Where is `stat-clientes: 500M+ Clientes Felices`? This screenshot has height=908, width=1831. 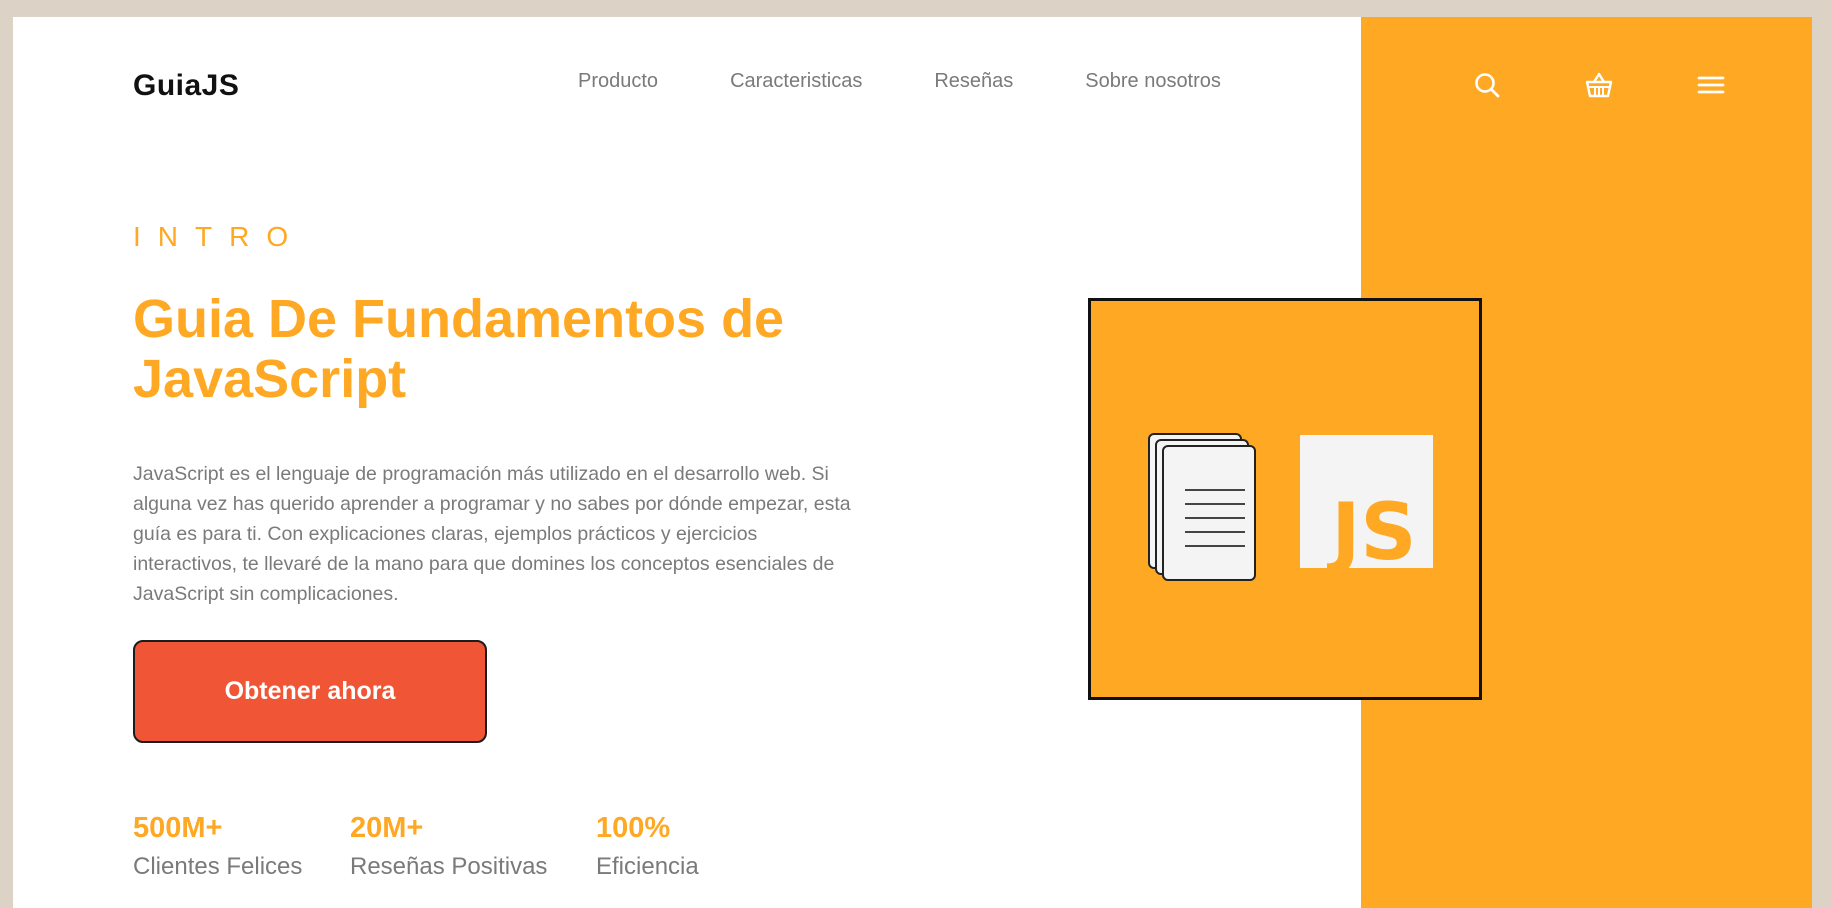
stat-clientes: 500M+ Clientes Felices is located at coordinates (217, 846).